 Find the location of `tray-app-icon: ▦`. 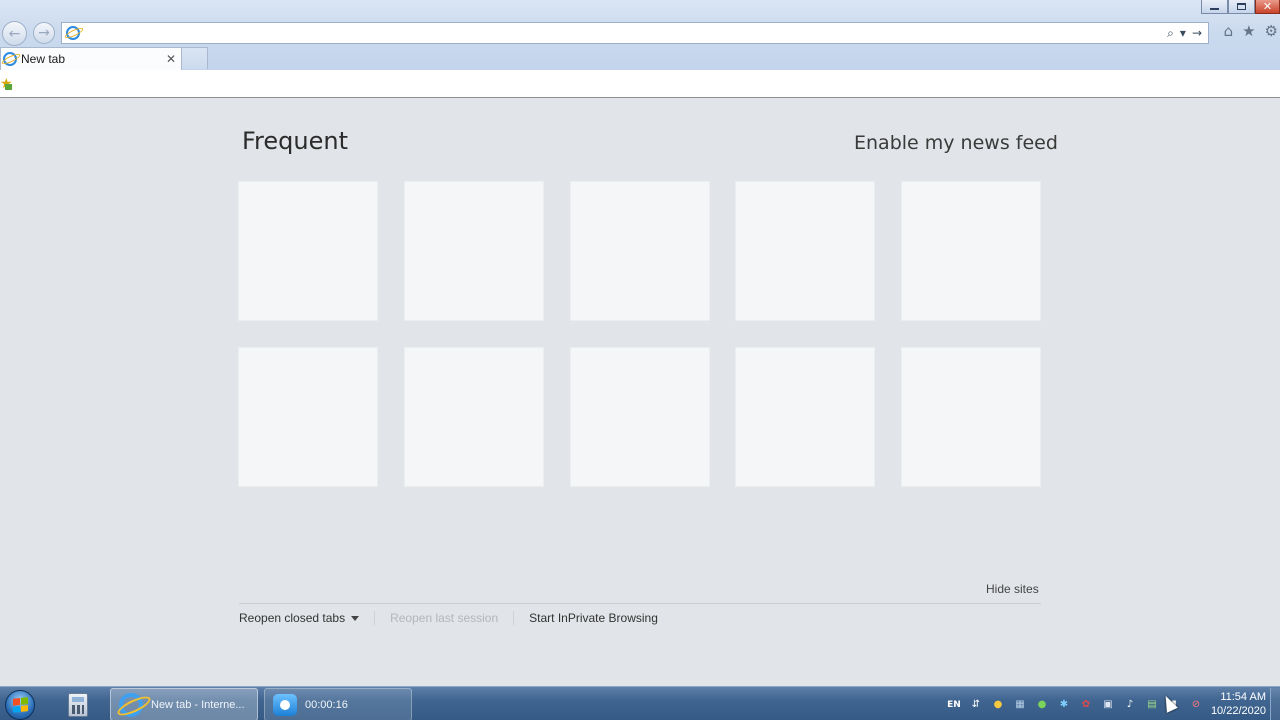

tray-app-icon: ▦ is located at coordinates (1020, 704).